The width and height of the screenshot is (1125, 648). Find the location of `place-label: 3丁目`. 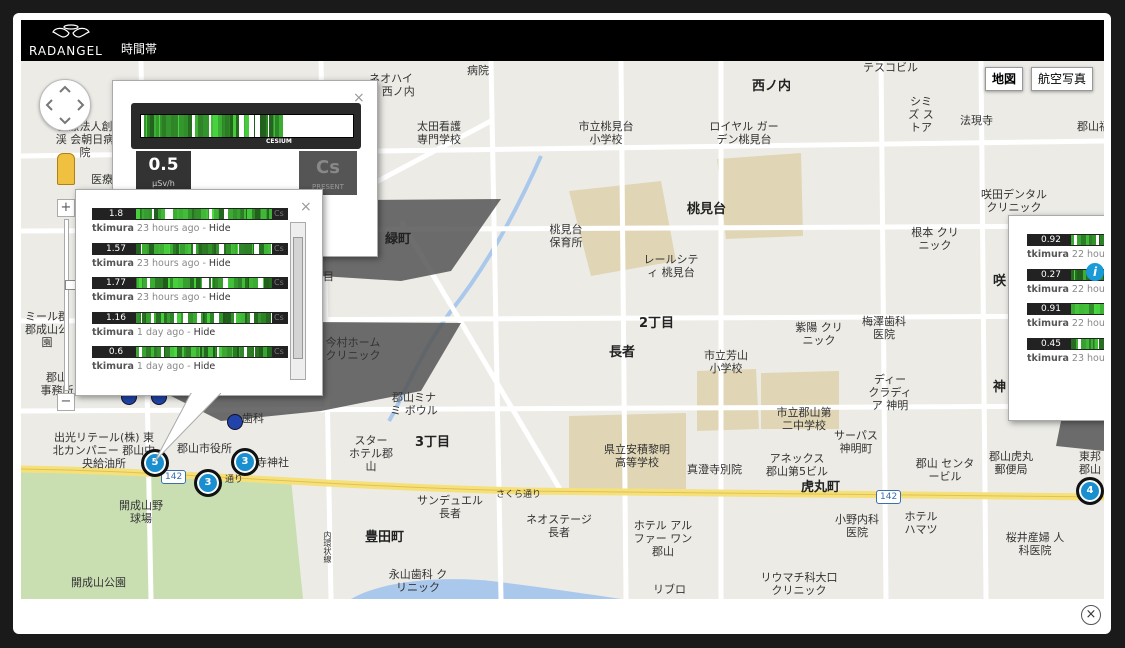

place-label: 3丁目 is located at coordinates (433, 442).